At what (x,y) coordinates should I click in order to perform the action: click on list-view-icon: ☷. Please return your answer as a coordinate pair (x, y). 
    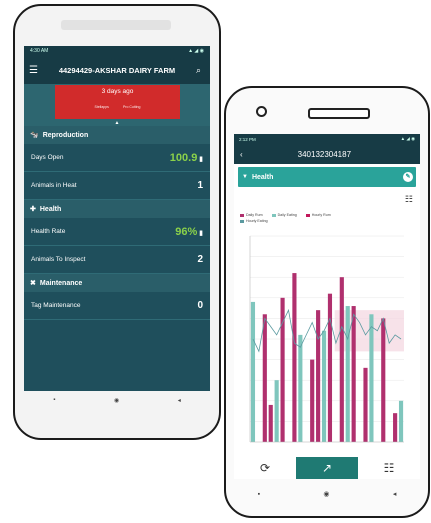
    Looking at the image, I should click on (409, 199).